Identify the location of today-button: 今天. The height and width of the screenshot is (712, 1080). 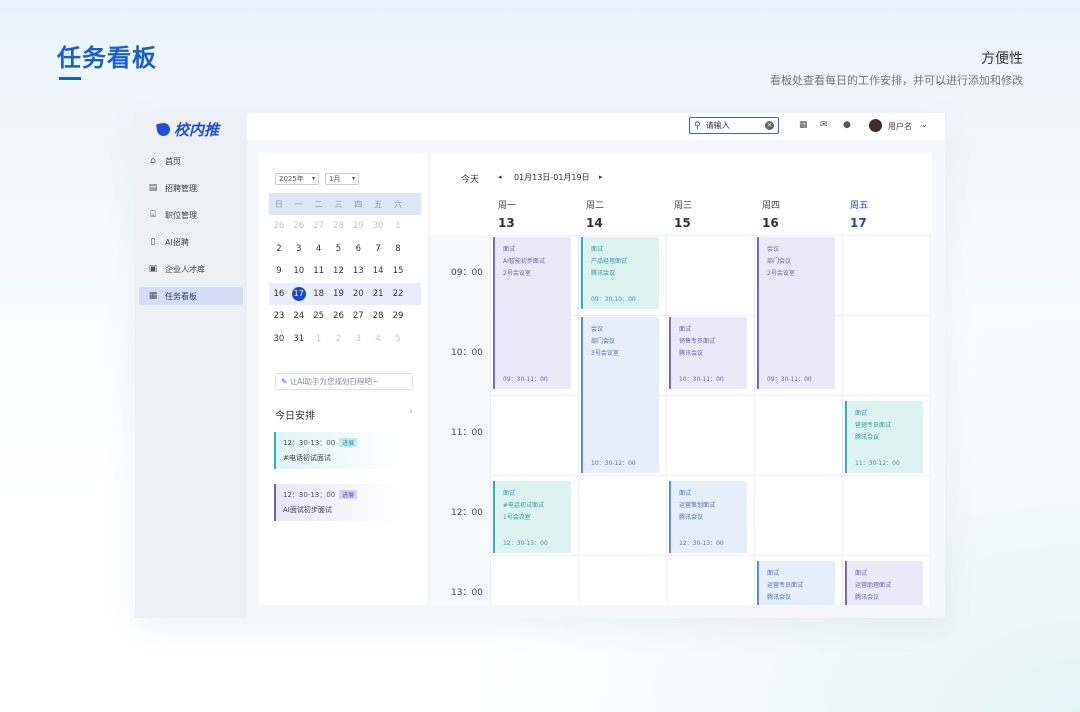
(470, 178).